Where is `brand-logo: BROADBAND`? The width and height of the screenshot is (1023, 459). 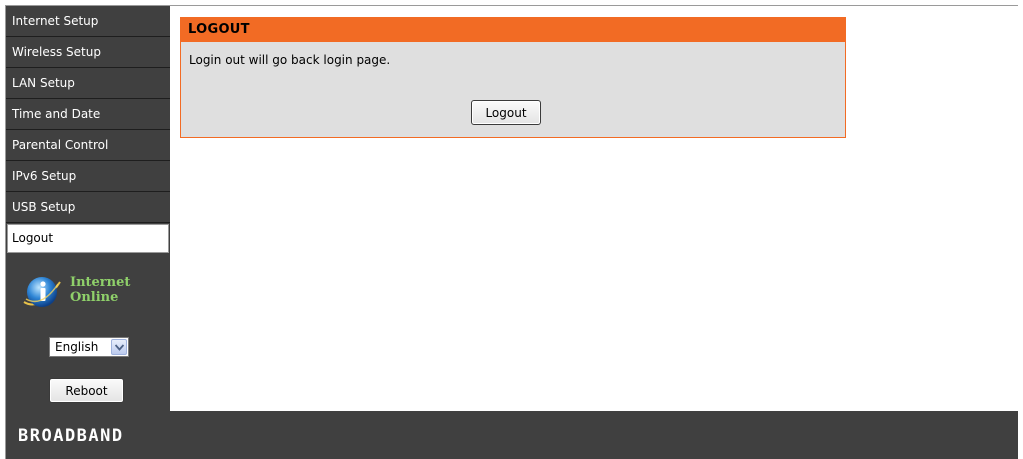
brand-logo: BROADBAND is located at coordinates (71, 436).